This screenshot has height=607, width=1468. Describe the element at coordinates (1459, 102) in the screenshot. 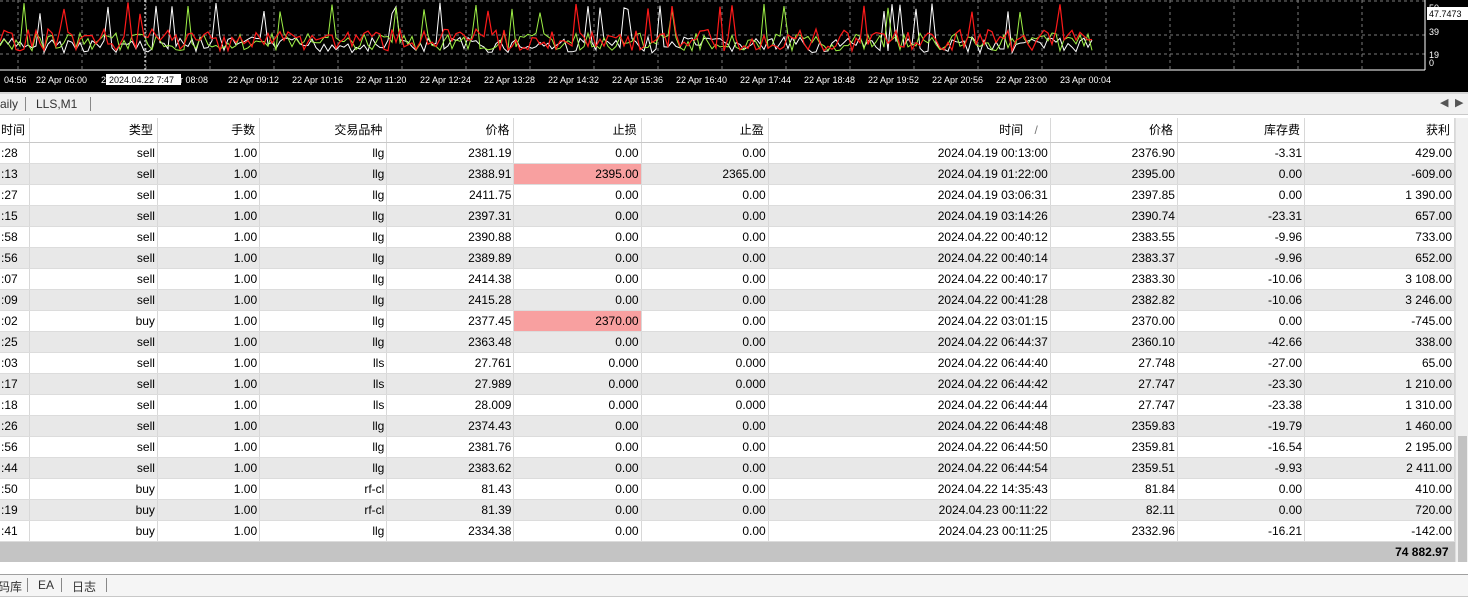

I see `scroll-right-icon: ▶` at that location.